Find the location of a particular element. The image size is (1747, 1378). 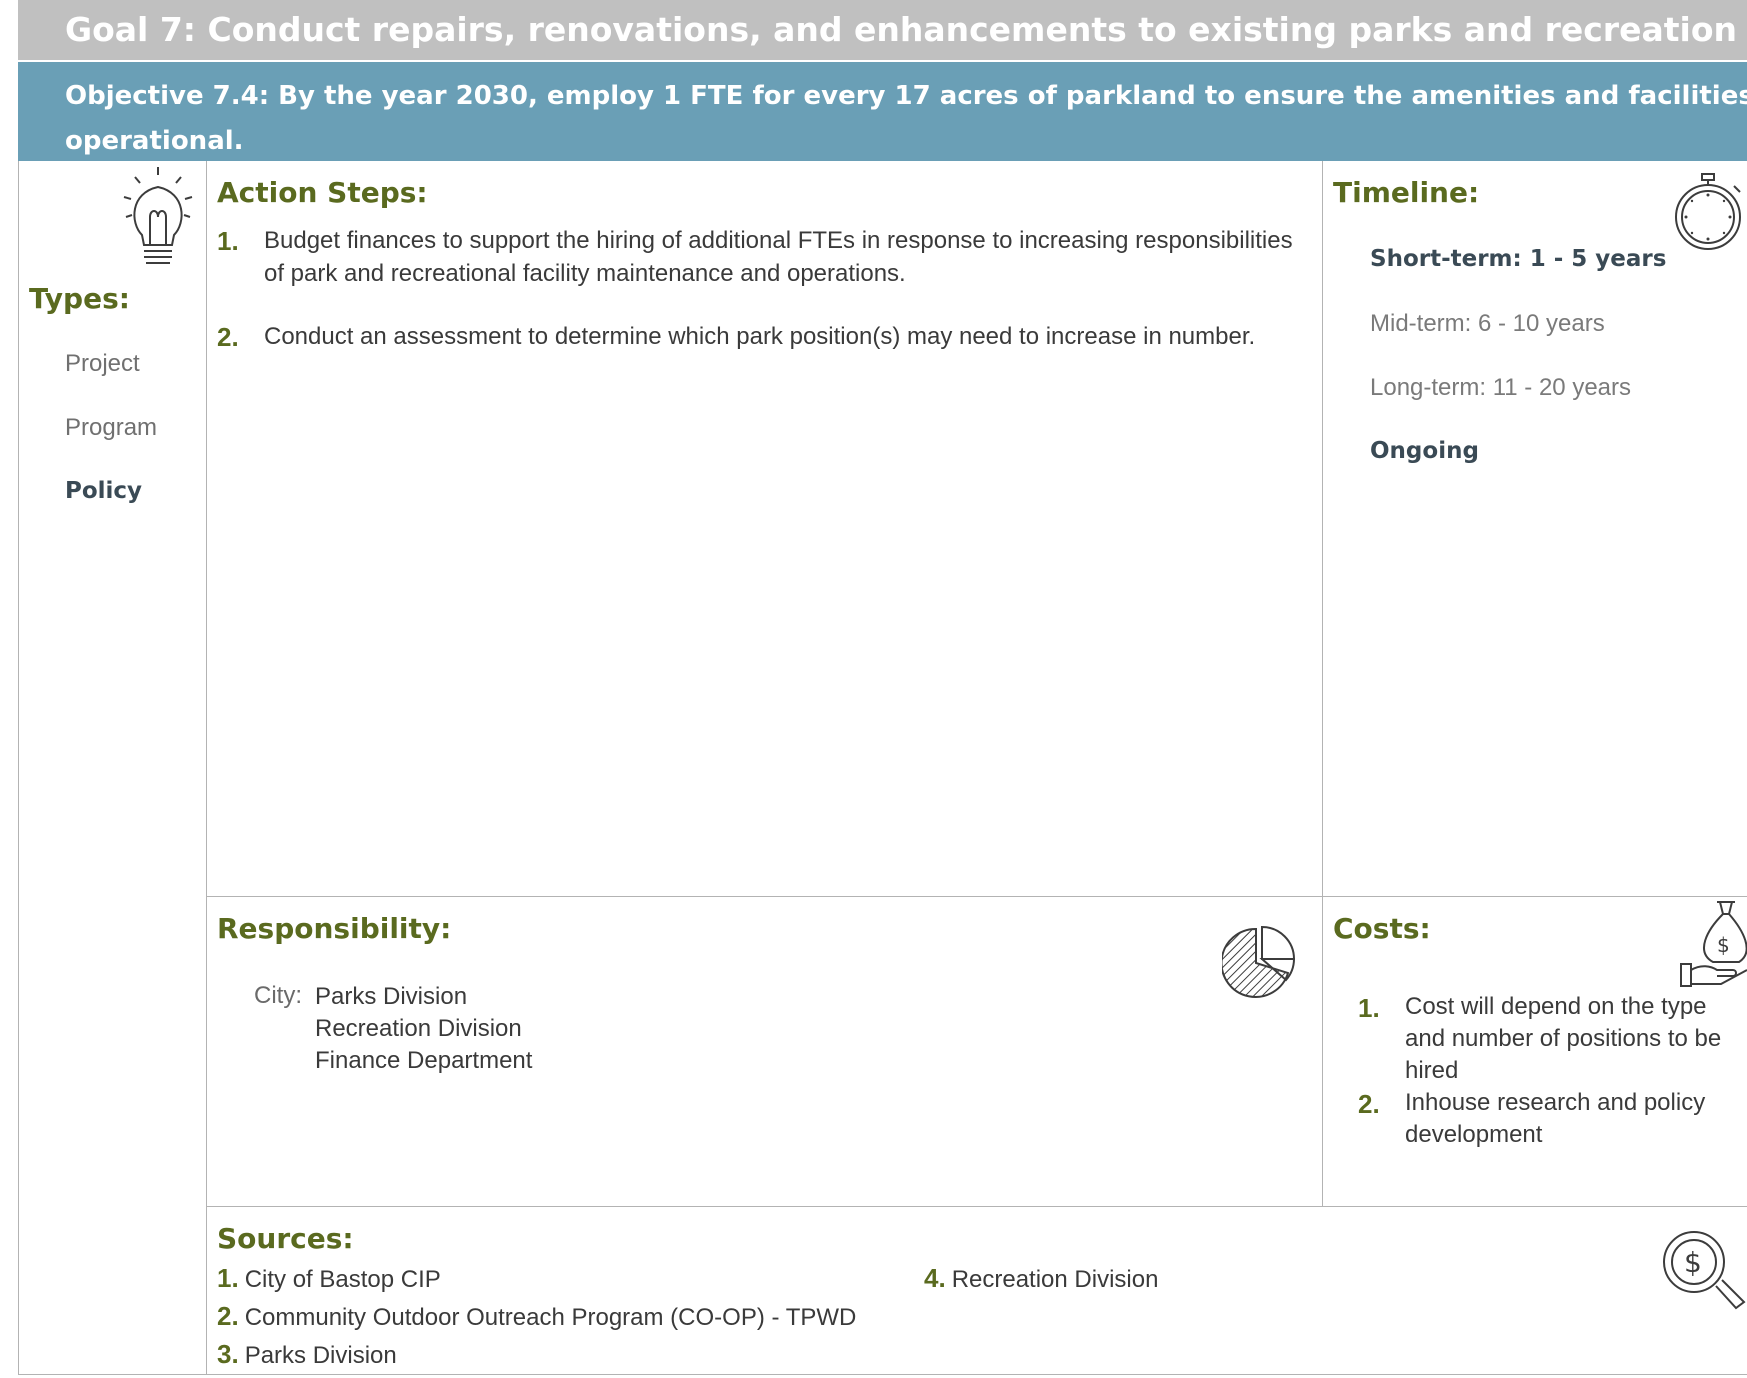

stopwatch-icon is located at coordinates (1708, 211).